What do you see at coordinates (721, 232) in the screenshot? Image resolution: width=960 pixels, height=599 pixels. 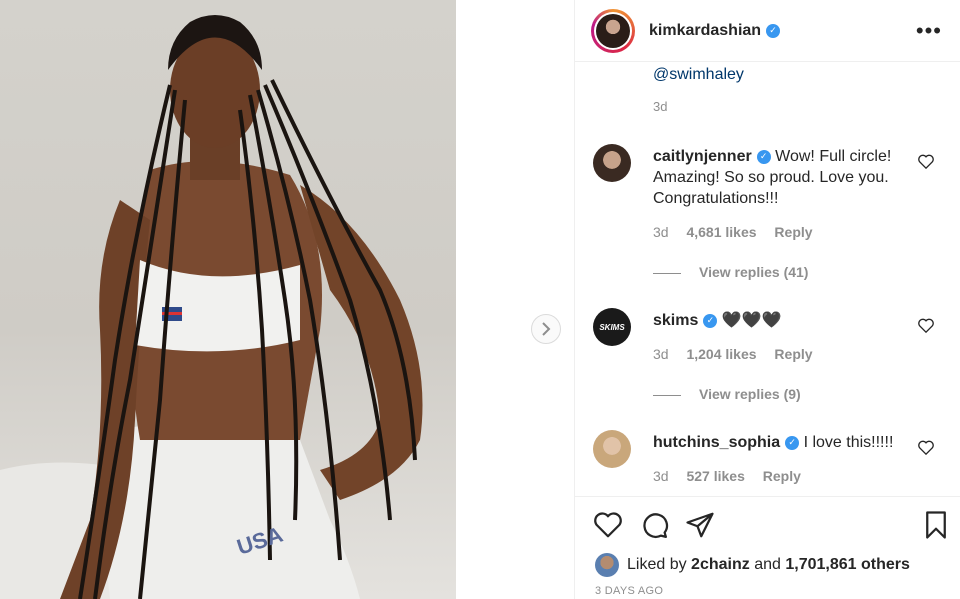 I see `comment-likes: 4,681 likes` at bounding box center [721, 232].